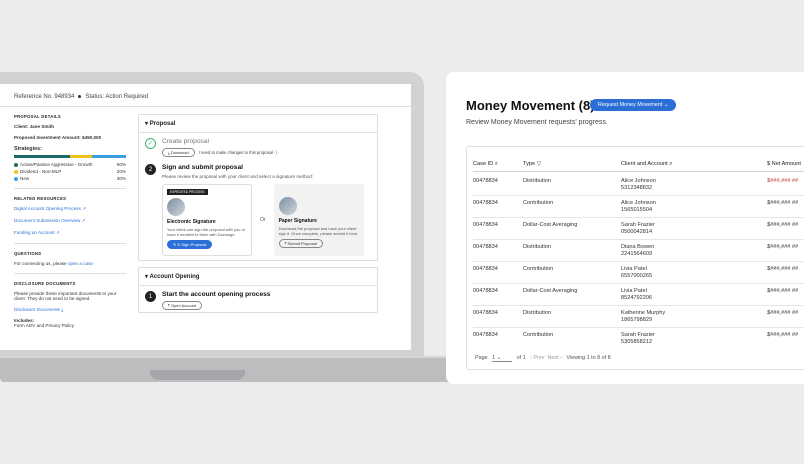 Image resolution: width=804 pixels, height=464 pixels. I want to click on open-account-label: Open Account, so click(183, 305).